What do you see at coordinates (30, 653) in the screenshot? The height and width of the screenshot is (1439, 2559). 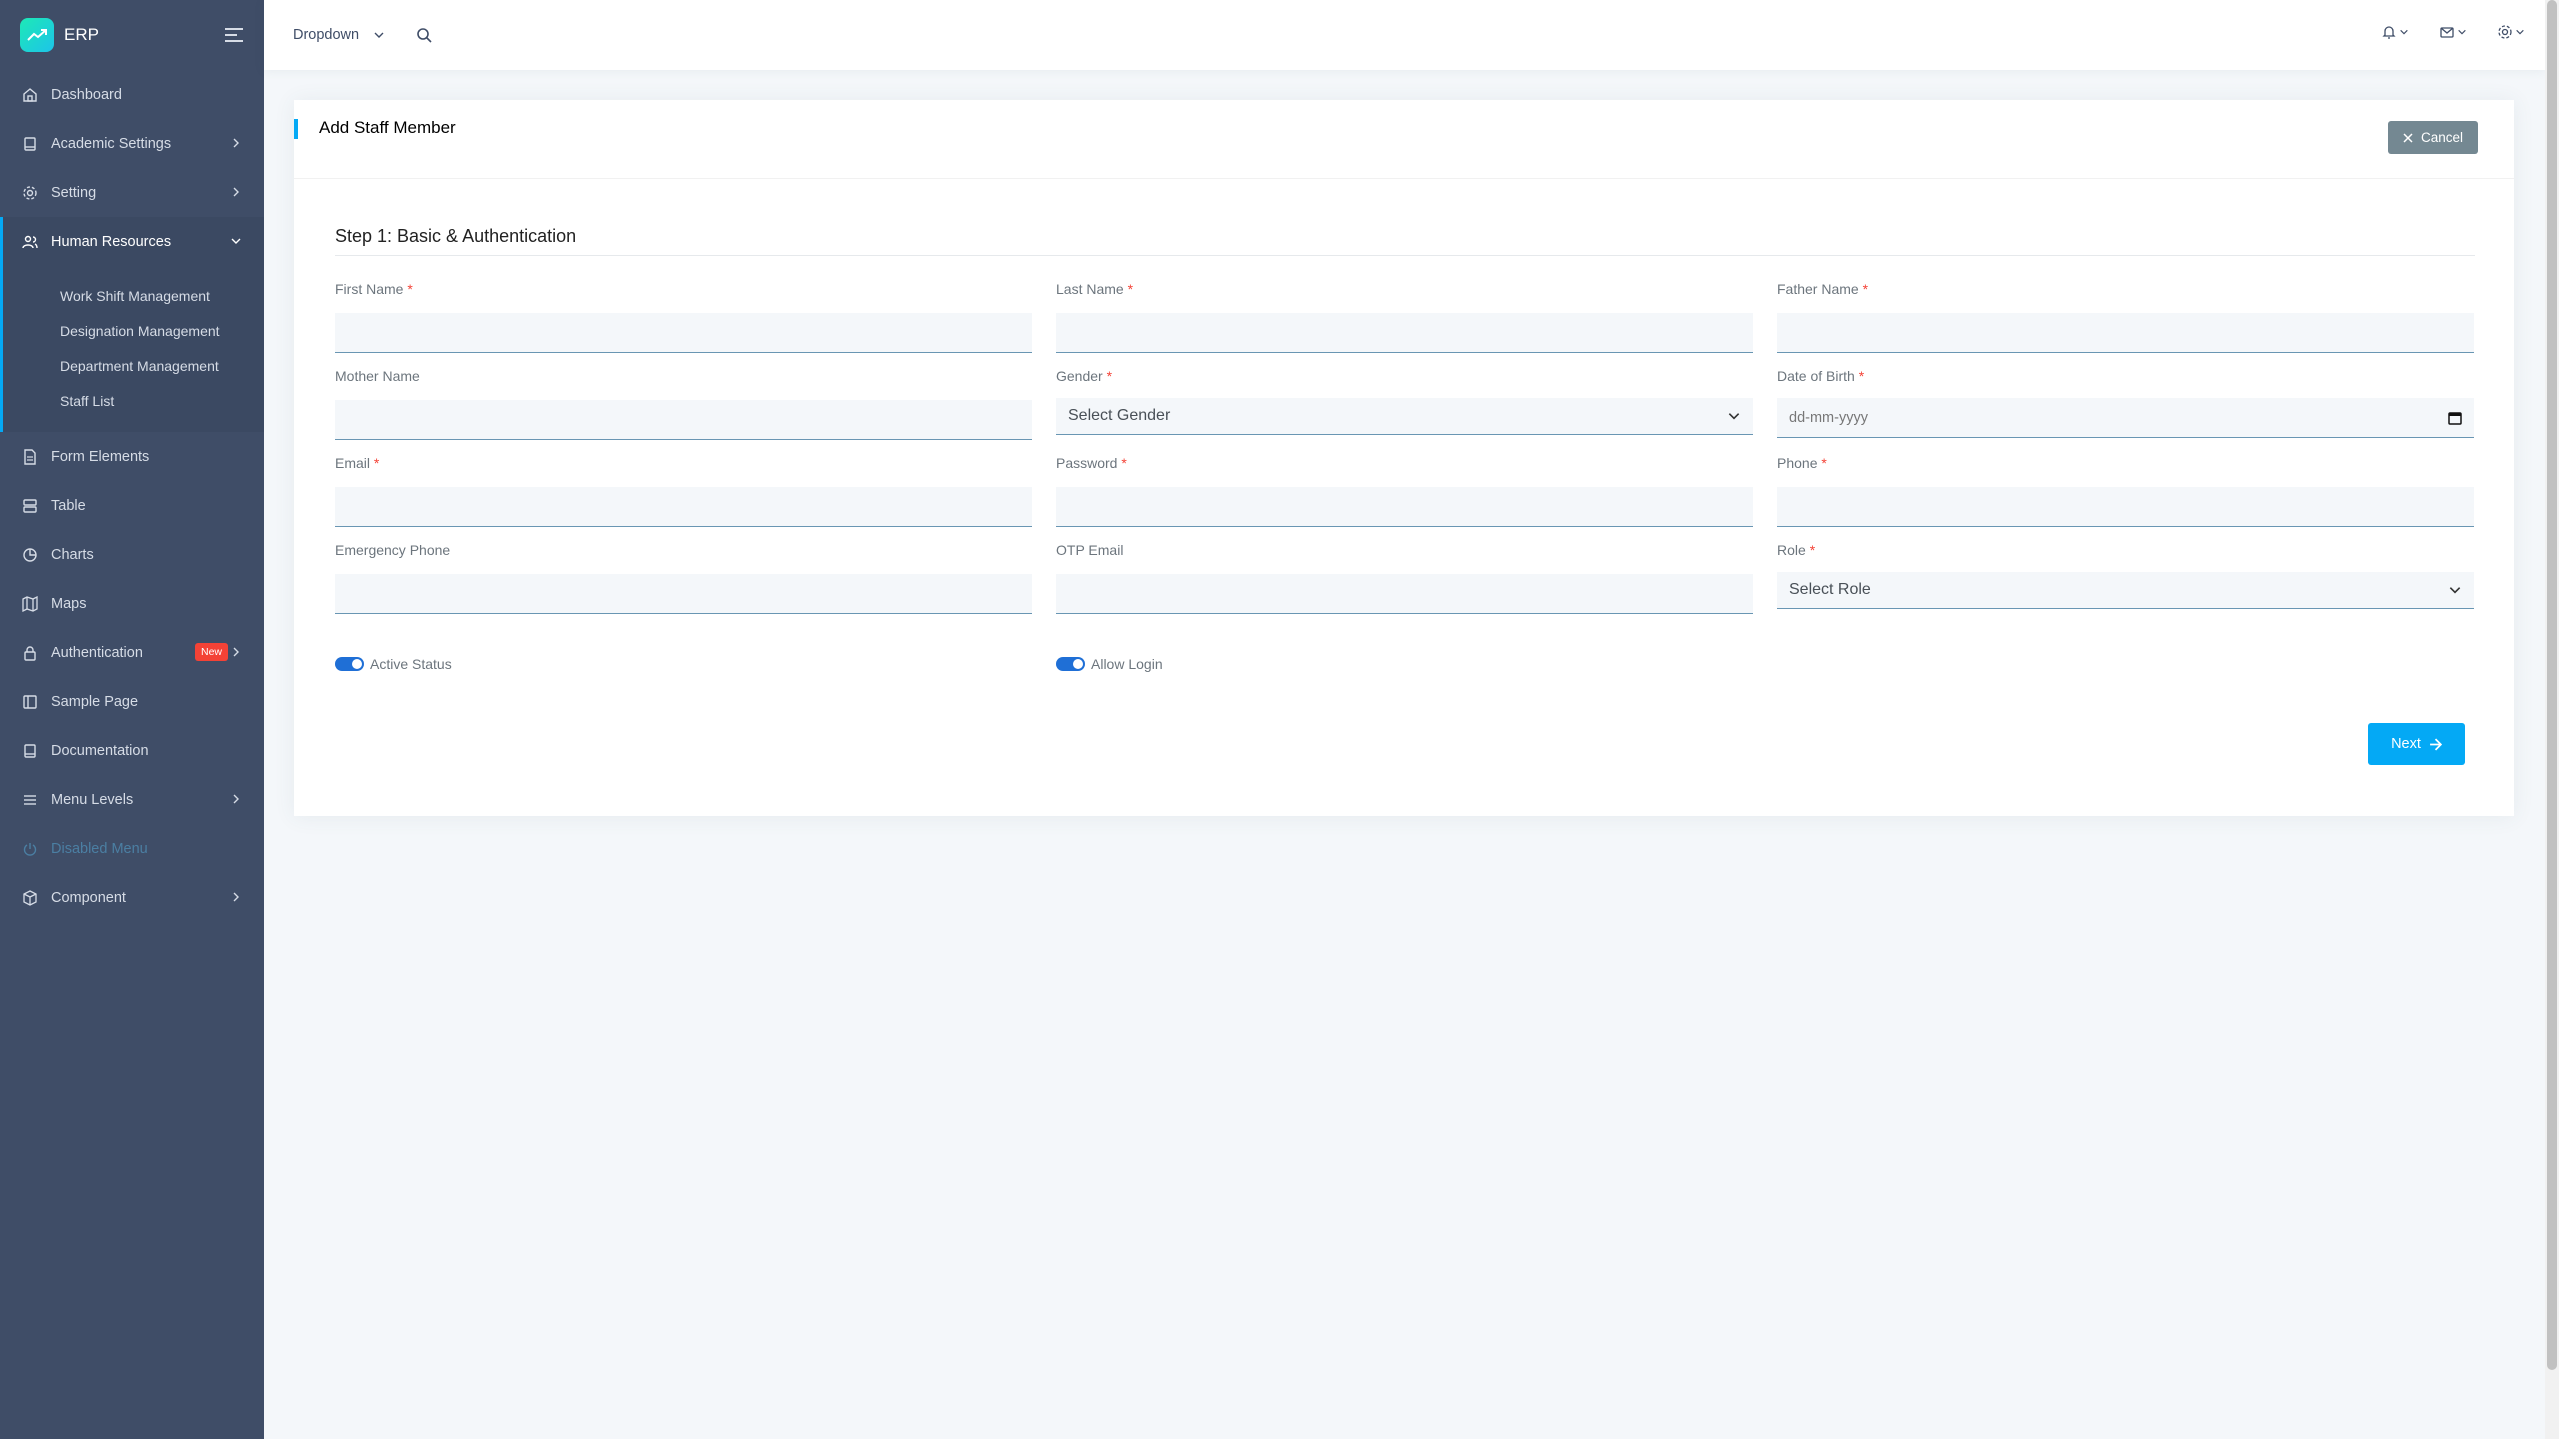 I see `lock-icon` at bounding box center [30, 653].